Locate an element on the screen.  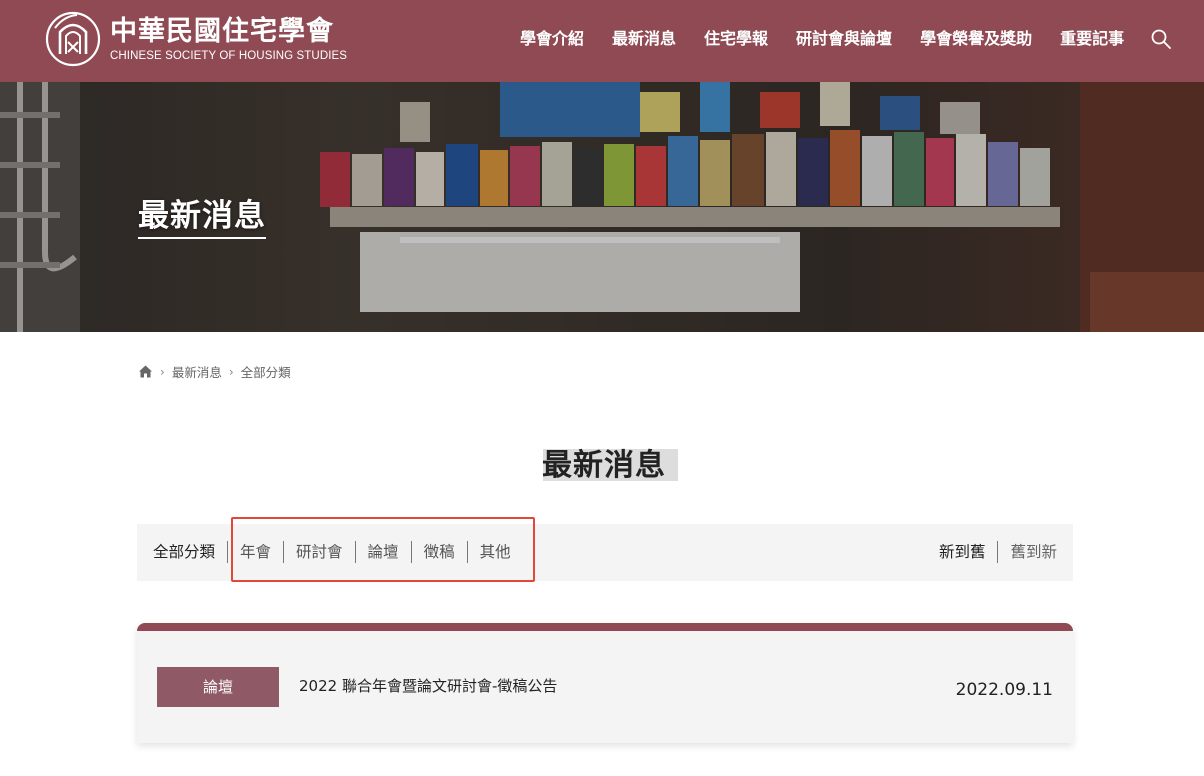
search-icon is located at coordinates (1161, 39).